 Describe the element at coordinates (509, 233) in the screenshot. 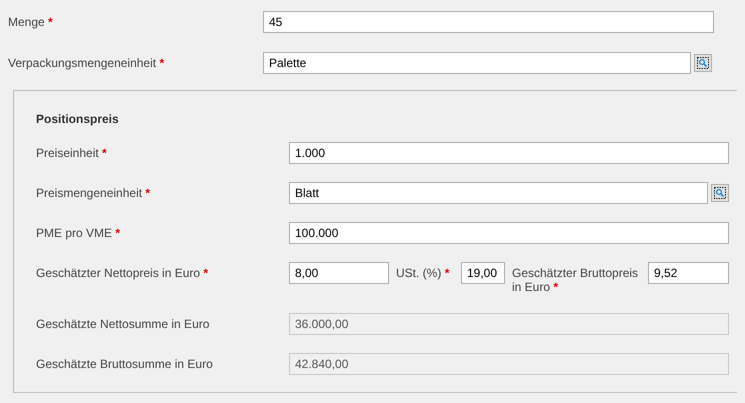

I see `input-field: 100.000` at that location.